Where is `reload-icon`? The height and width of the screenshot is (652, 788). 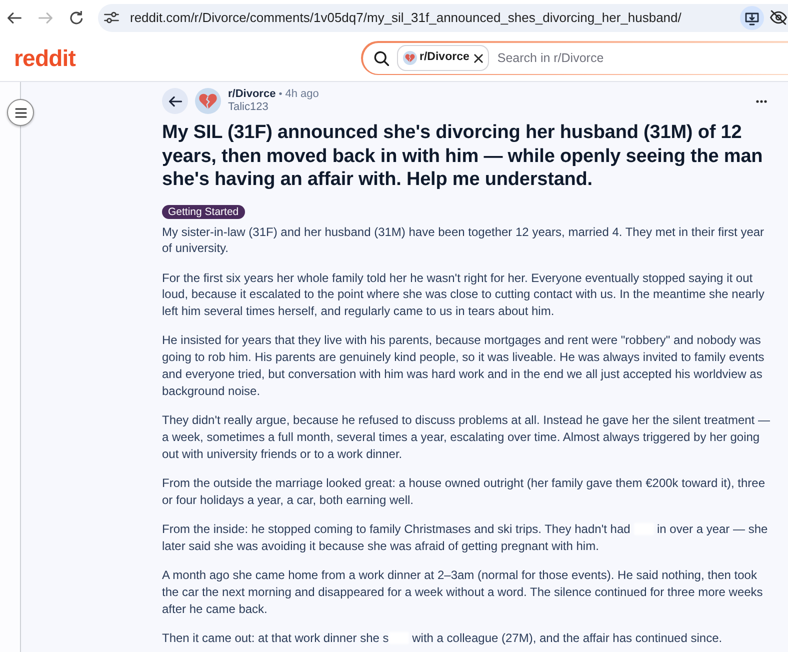 reload-icon is located at coordinates (76, 17).